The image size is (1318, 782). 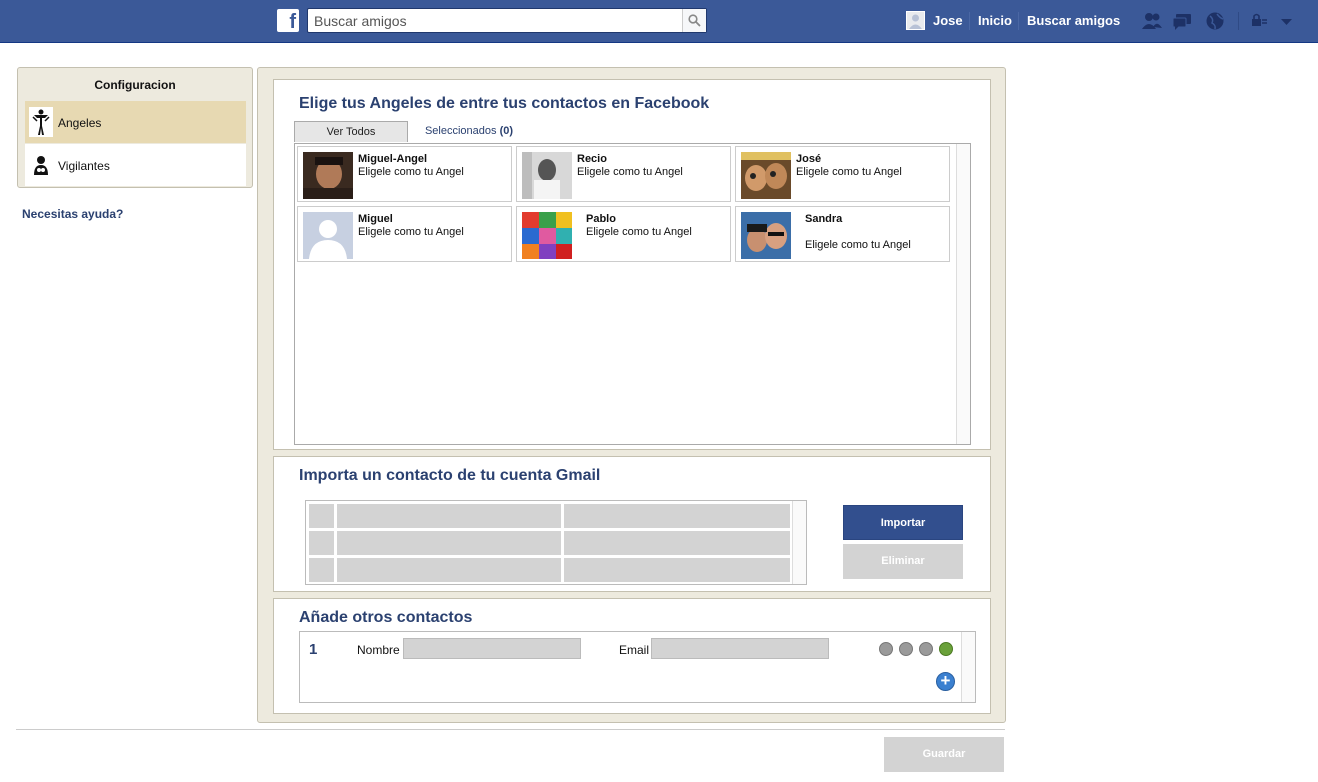 I want to click on chat-icon, so click(x=926, y=649).